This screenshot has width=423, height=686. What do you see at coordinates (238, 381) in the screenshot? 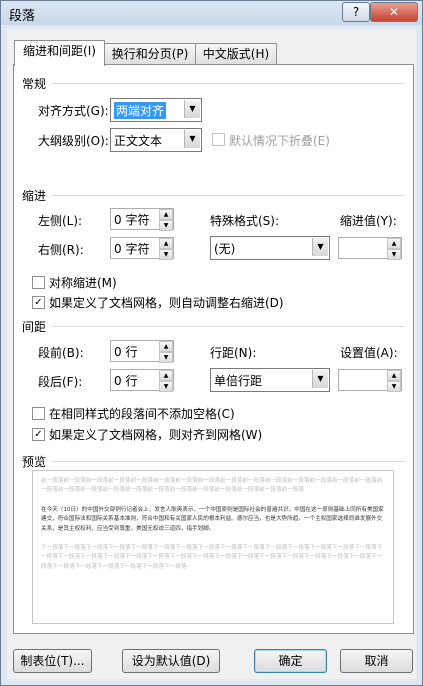
I see `line-spacing-value: 单倍行距` at bounding box center [238, 381].